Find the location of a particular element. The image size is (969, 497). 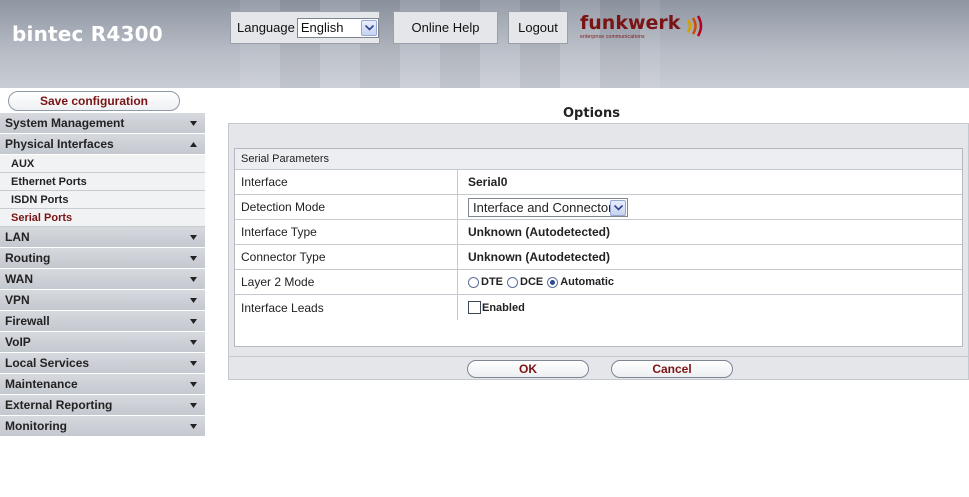

interface-leads-label: Interface Leads is located at coordinates (346, 307).